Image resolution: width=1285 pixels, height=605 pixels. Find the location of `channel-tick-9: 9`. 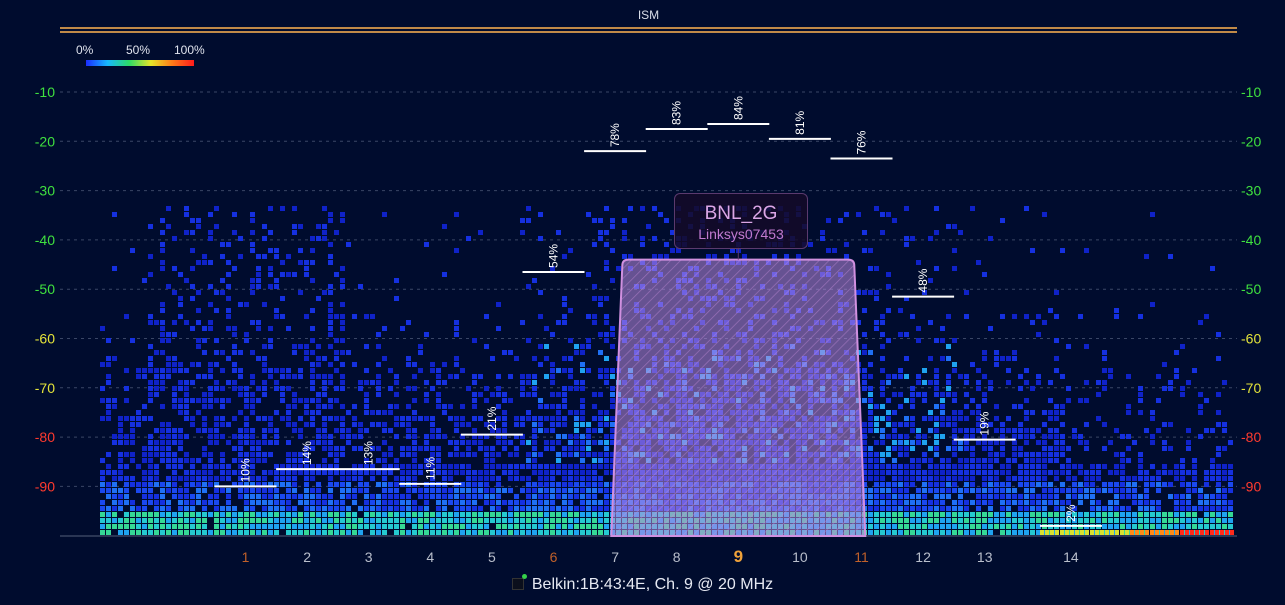

channel-tick-9: 9 is located at coordinates (738, 556).